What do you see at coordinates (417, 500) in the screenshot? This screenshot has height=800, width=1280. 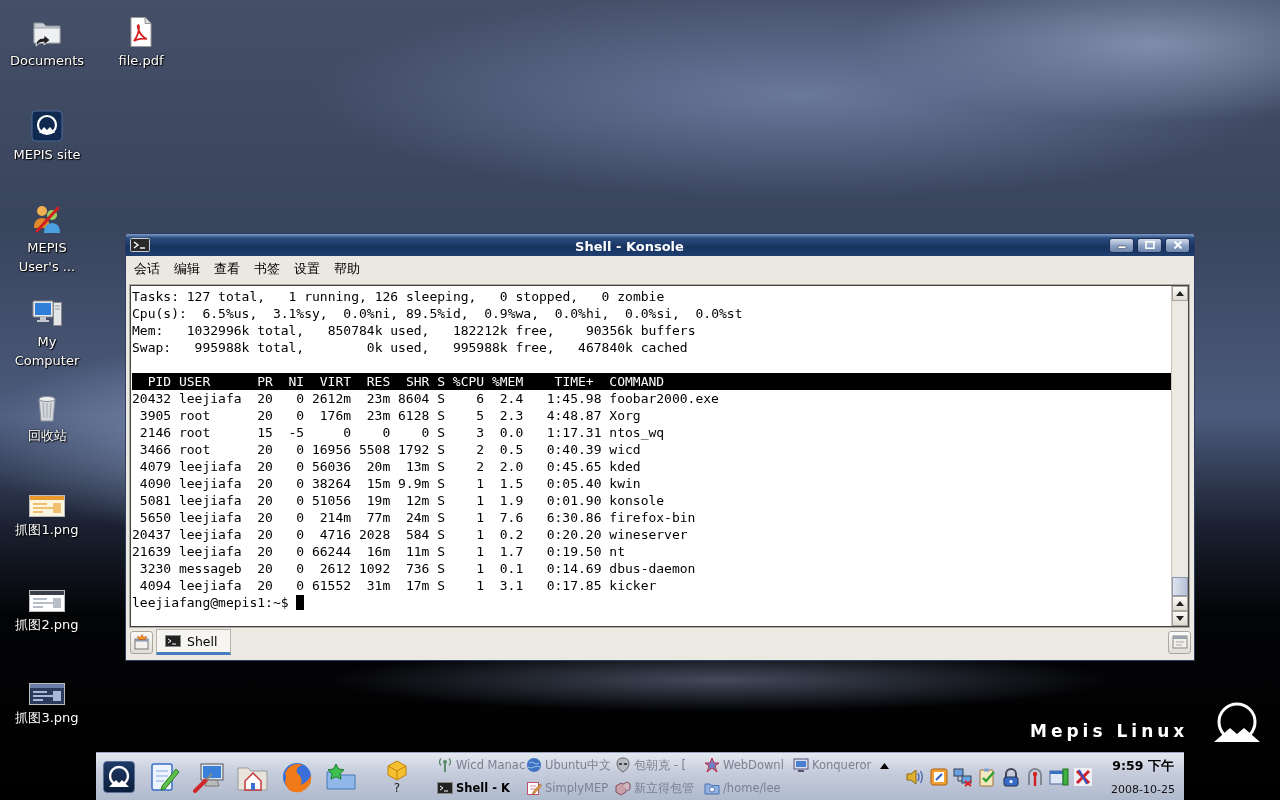 I see `table-cell: 12m` at bounding box center [417, 500].